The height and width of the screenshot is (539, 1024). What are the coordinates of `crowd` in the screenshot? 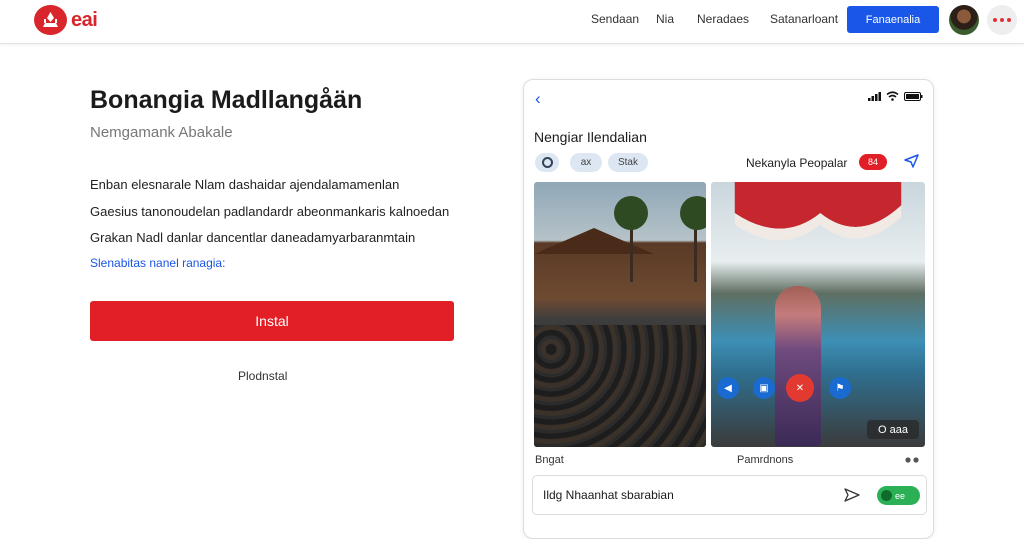 It's located at (620, 386).